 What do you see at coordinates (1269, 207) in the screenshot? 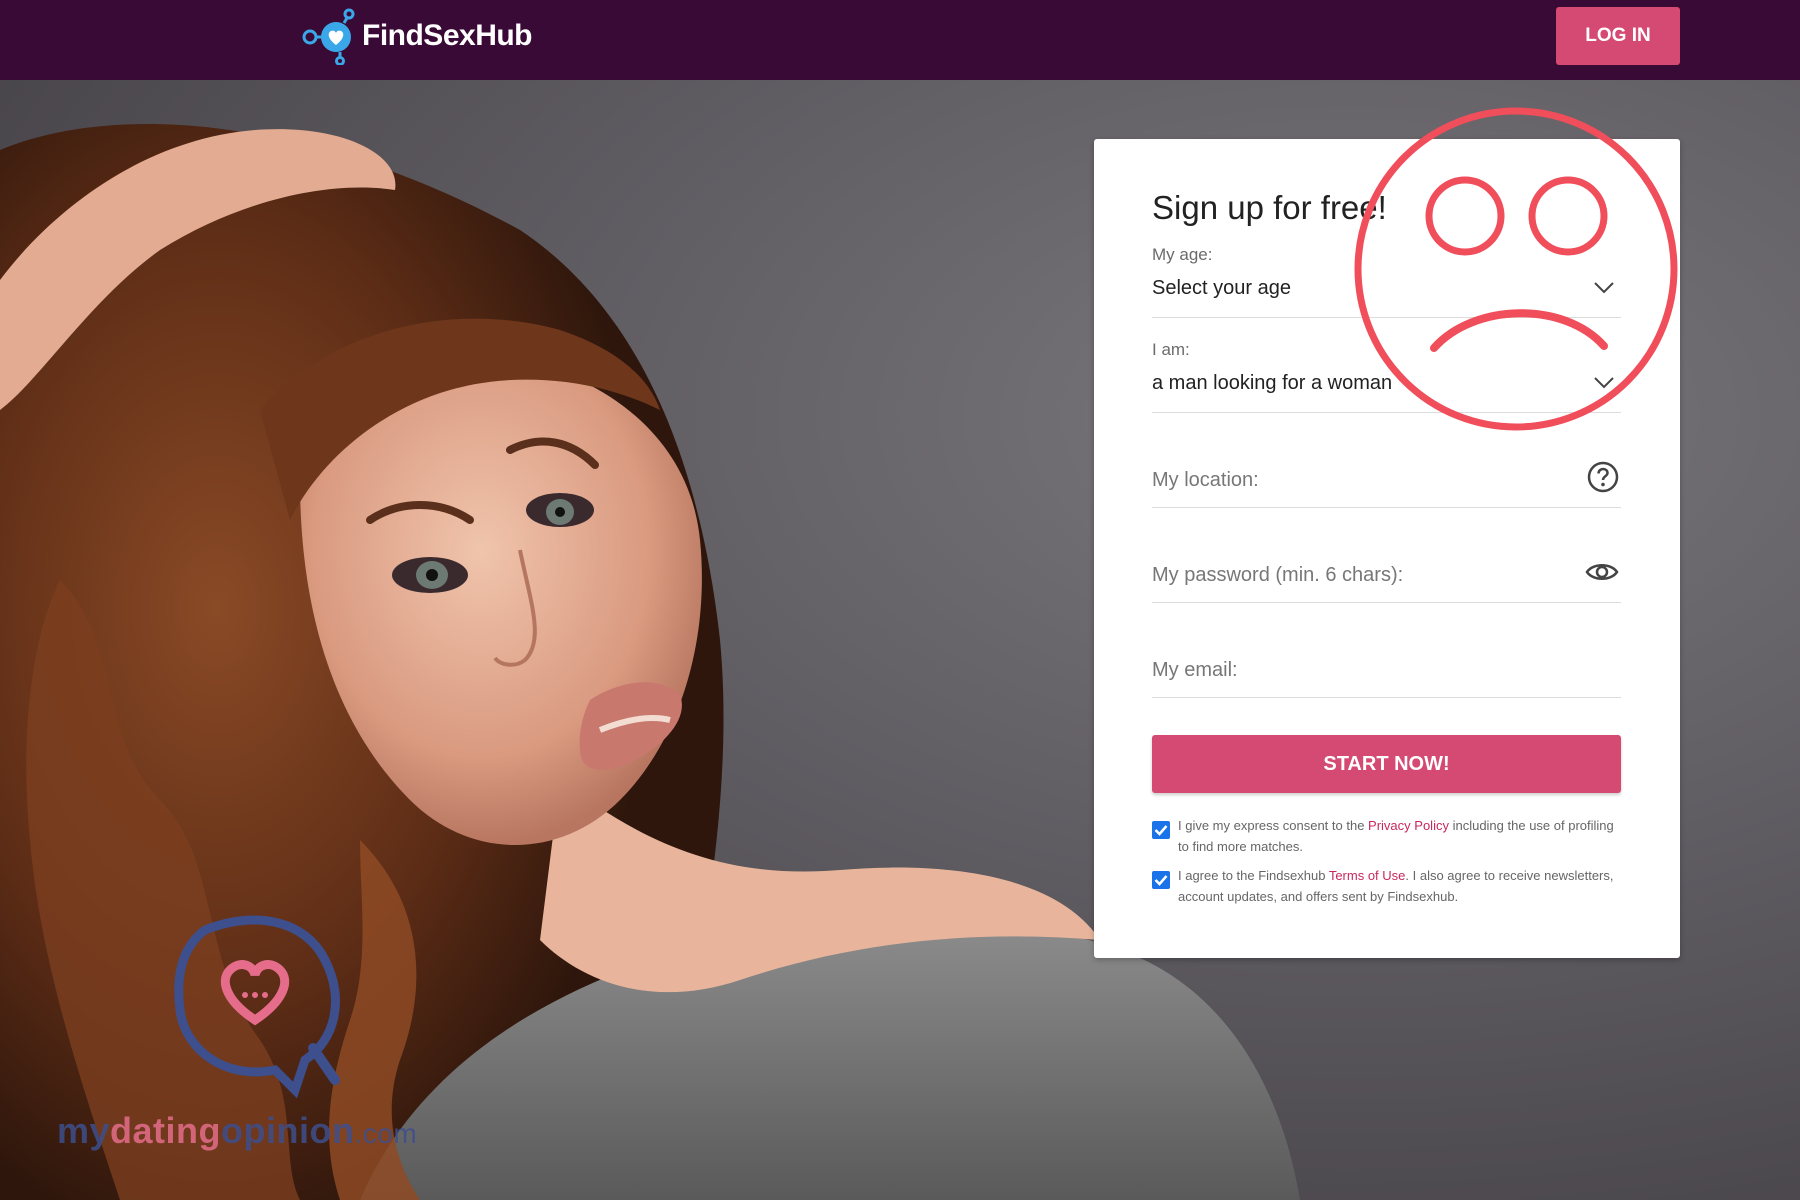
I see `signup-title: Sign up for free!` at bounding box center [1269, 207].